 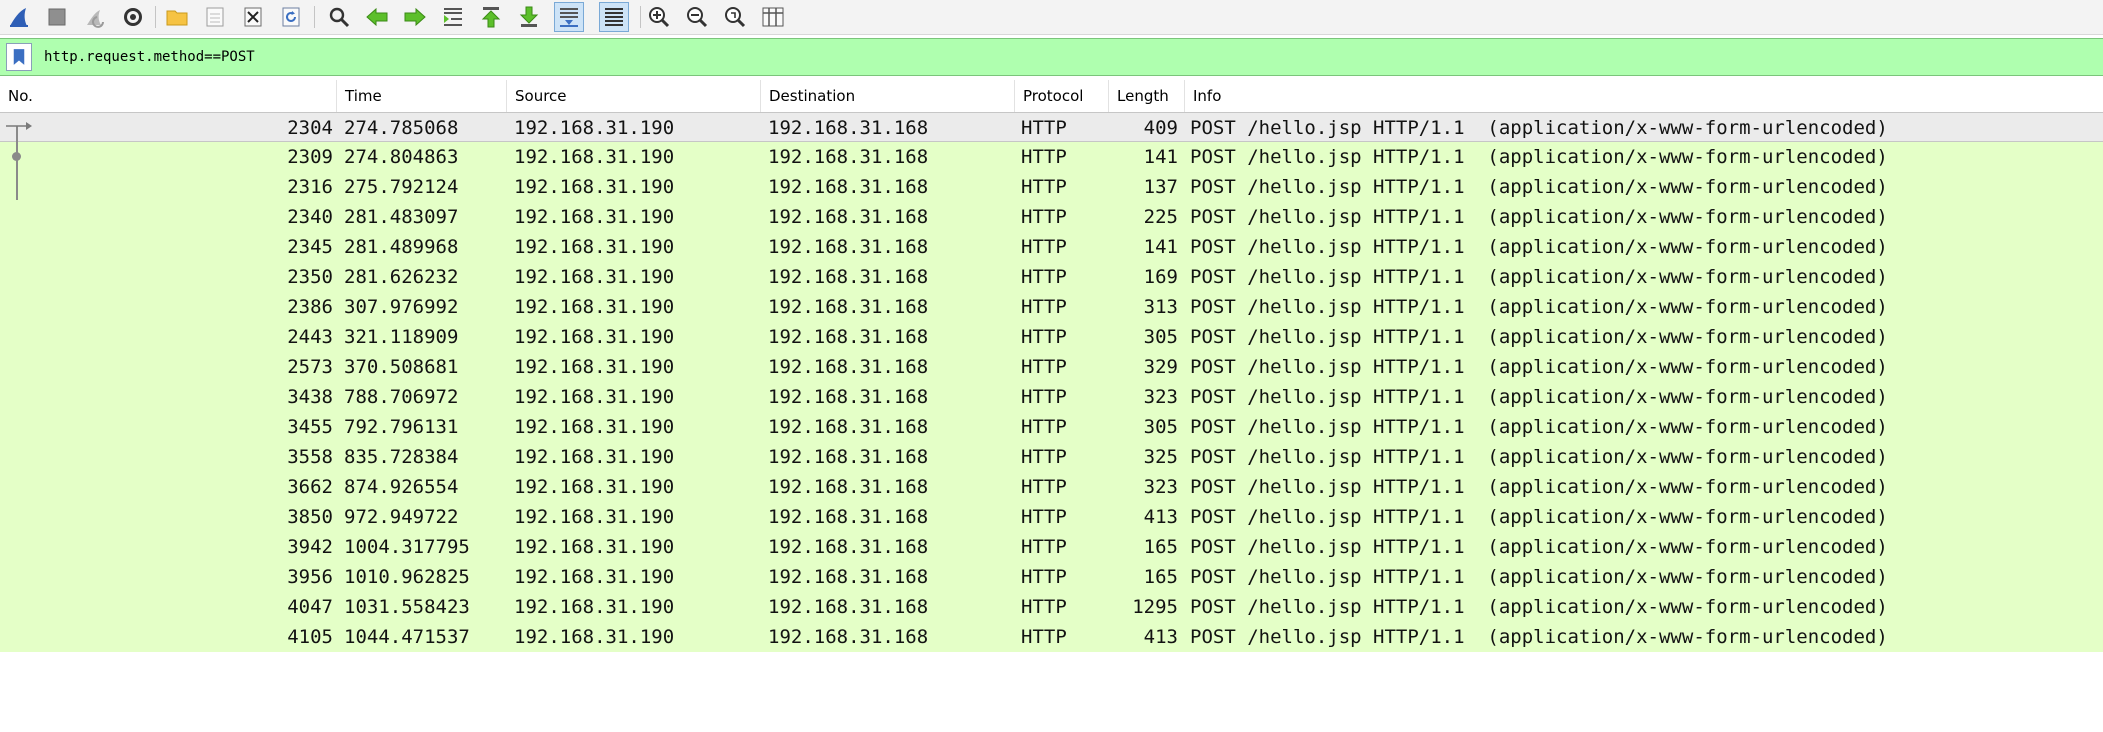 I want to click on related-packet-dot-icon, so click(x=16, y=156).